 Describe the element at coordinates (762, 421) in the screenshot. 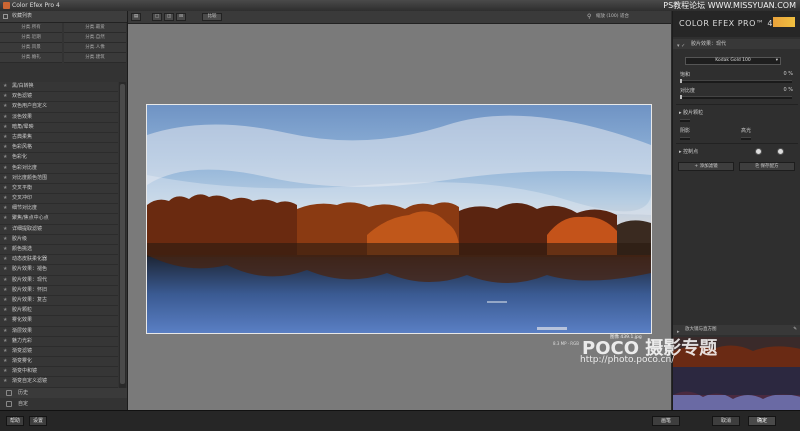

I see `ok-button: 确定` at that location.